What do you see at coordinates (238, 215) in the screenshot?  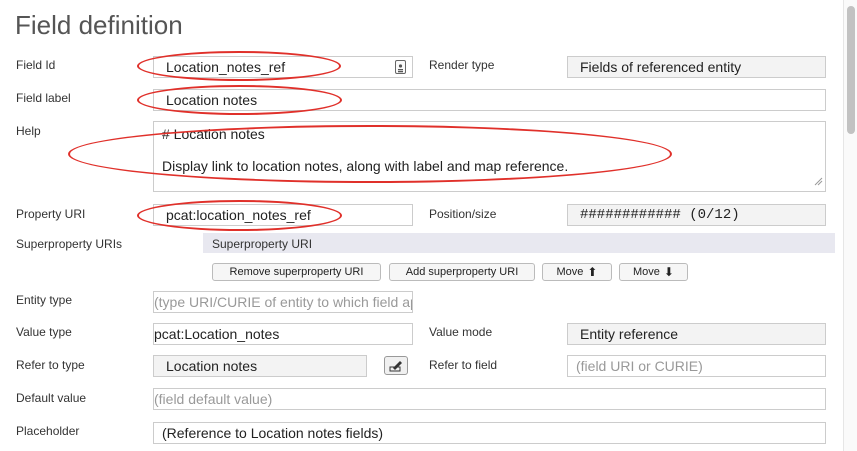 I see `property-uri-value: pcat:location_notes_ref` at bounding box center [238, 215].